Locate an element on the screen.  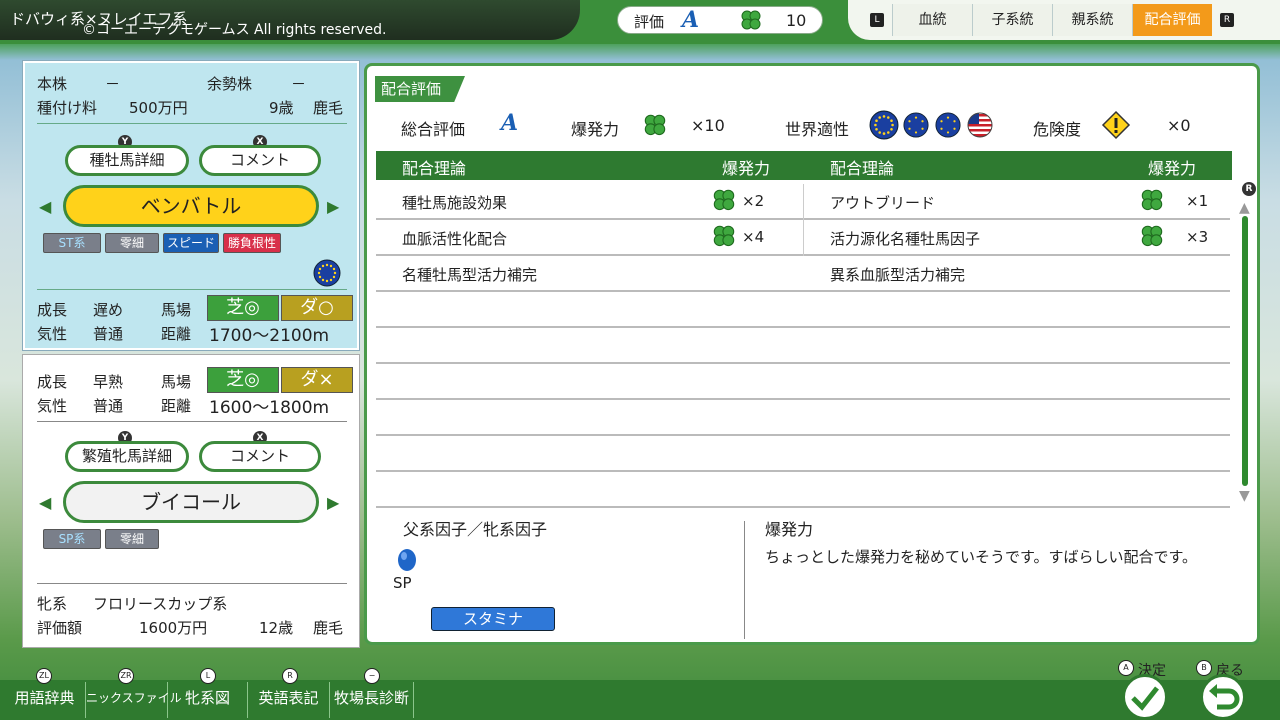
menu-glossary: 用語辞典 is located at coordinates (45, 700).